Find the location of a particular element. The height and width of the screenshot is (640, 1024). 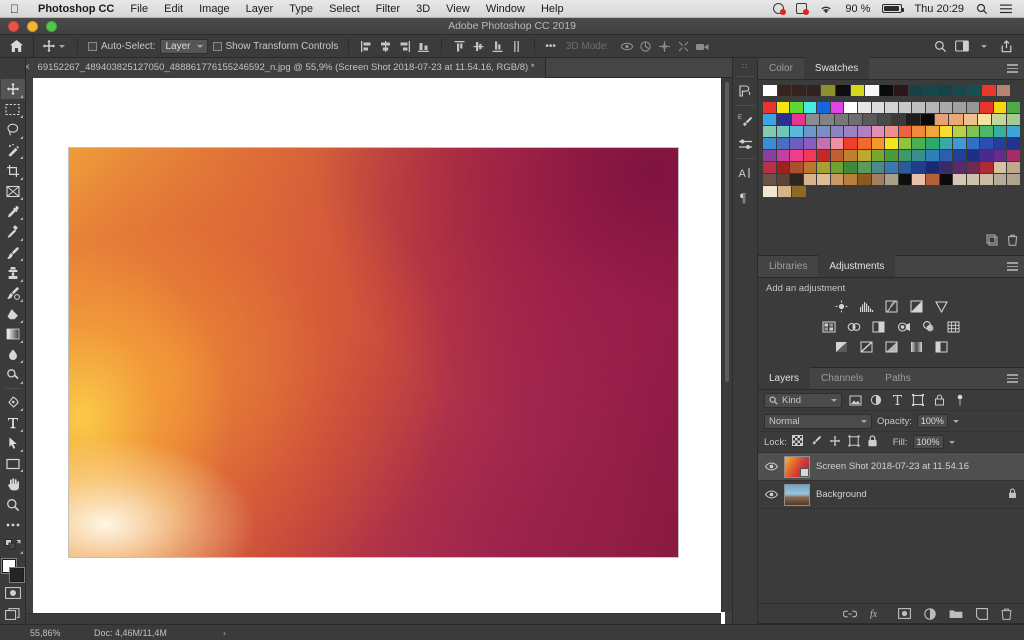

share-icon is located at coordinates (1006, 46).